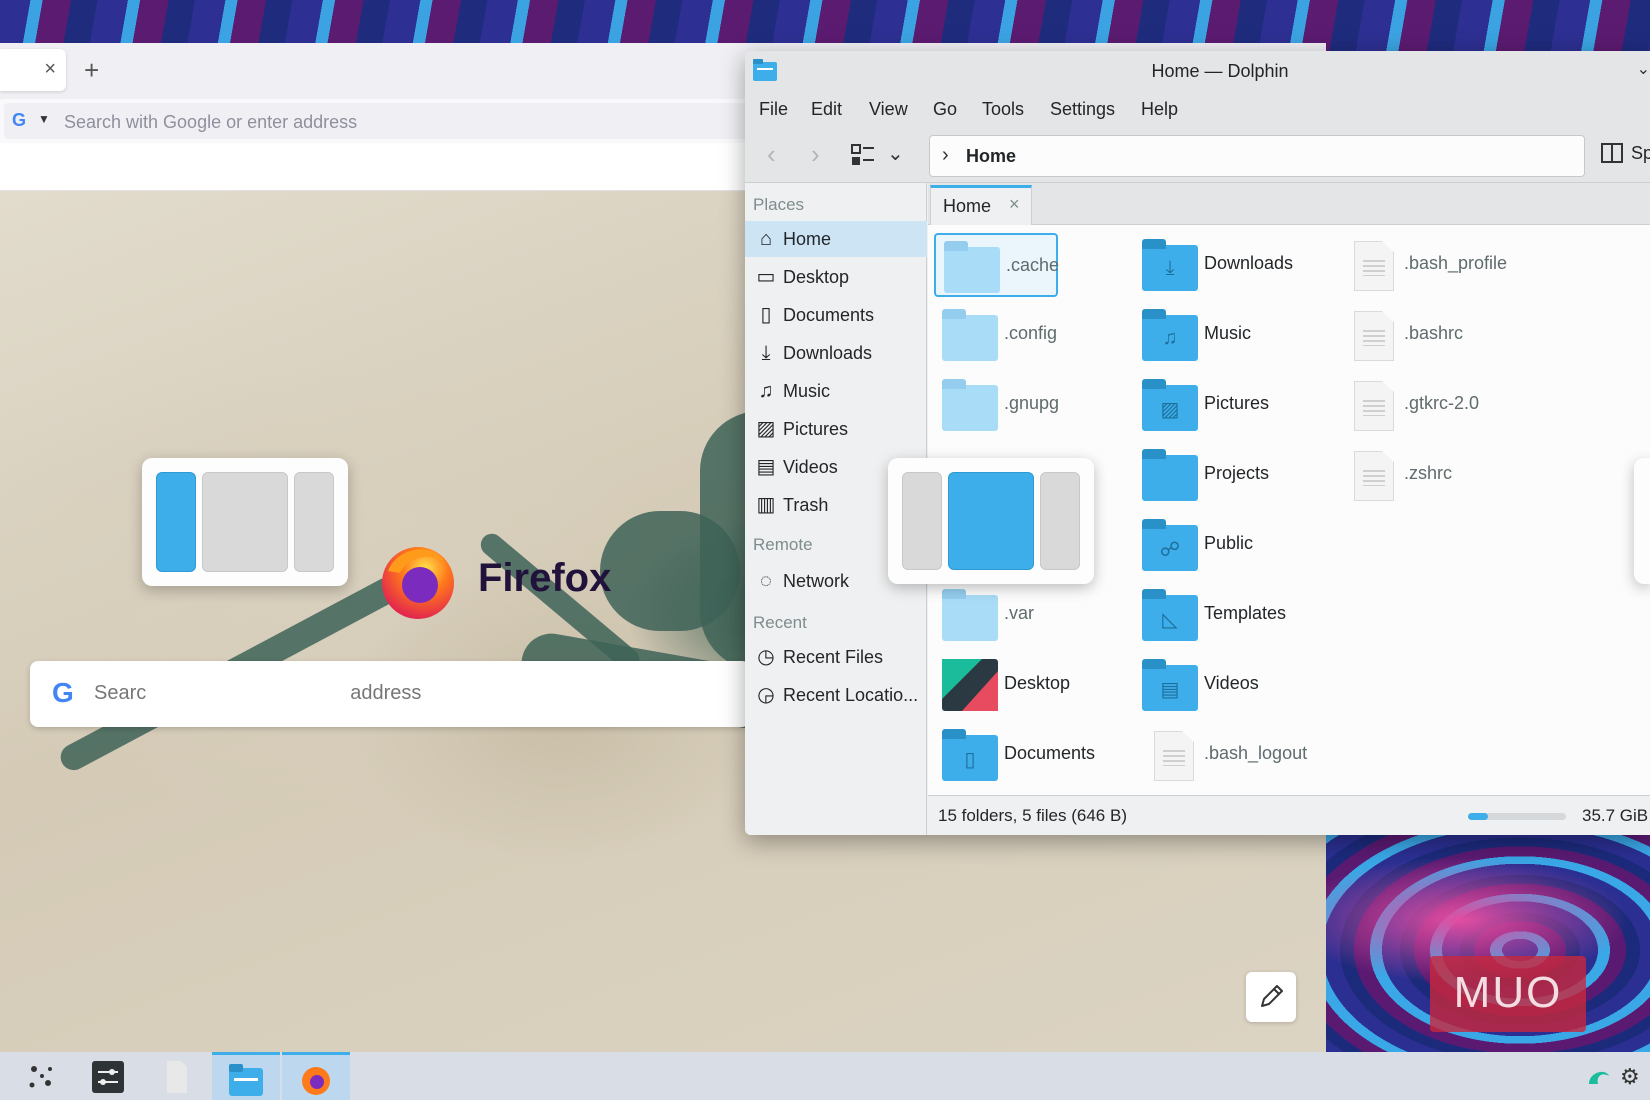  Describe the element at coordinates (211, 122) in the screenshot. I see `url-placeholder: Search with Google or enter address` at that location.